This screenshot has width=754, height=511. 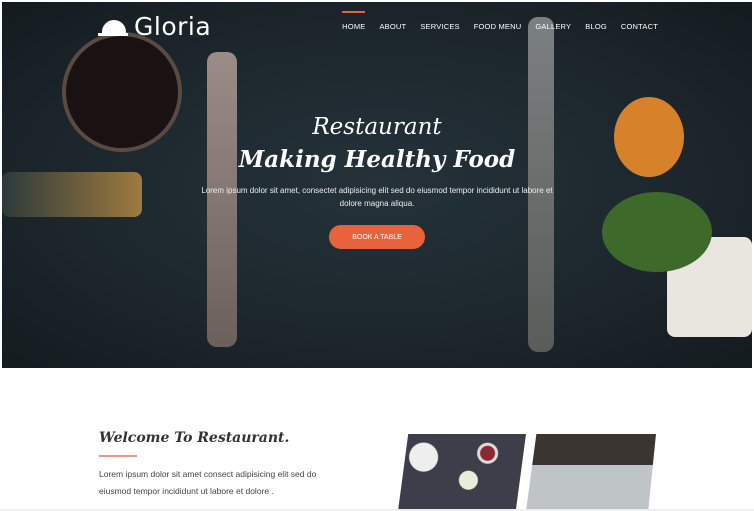 What do you see at coordinates (377, 127) in the screenshot?
I see `hero-subtitle: Restaurant` at bounding box center [377, 127].